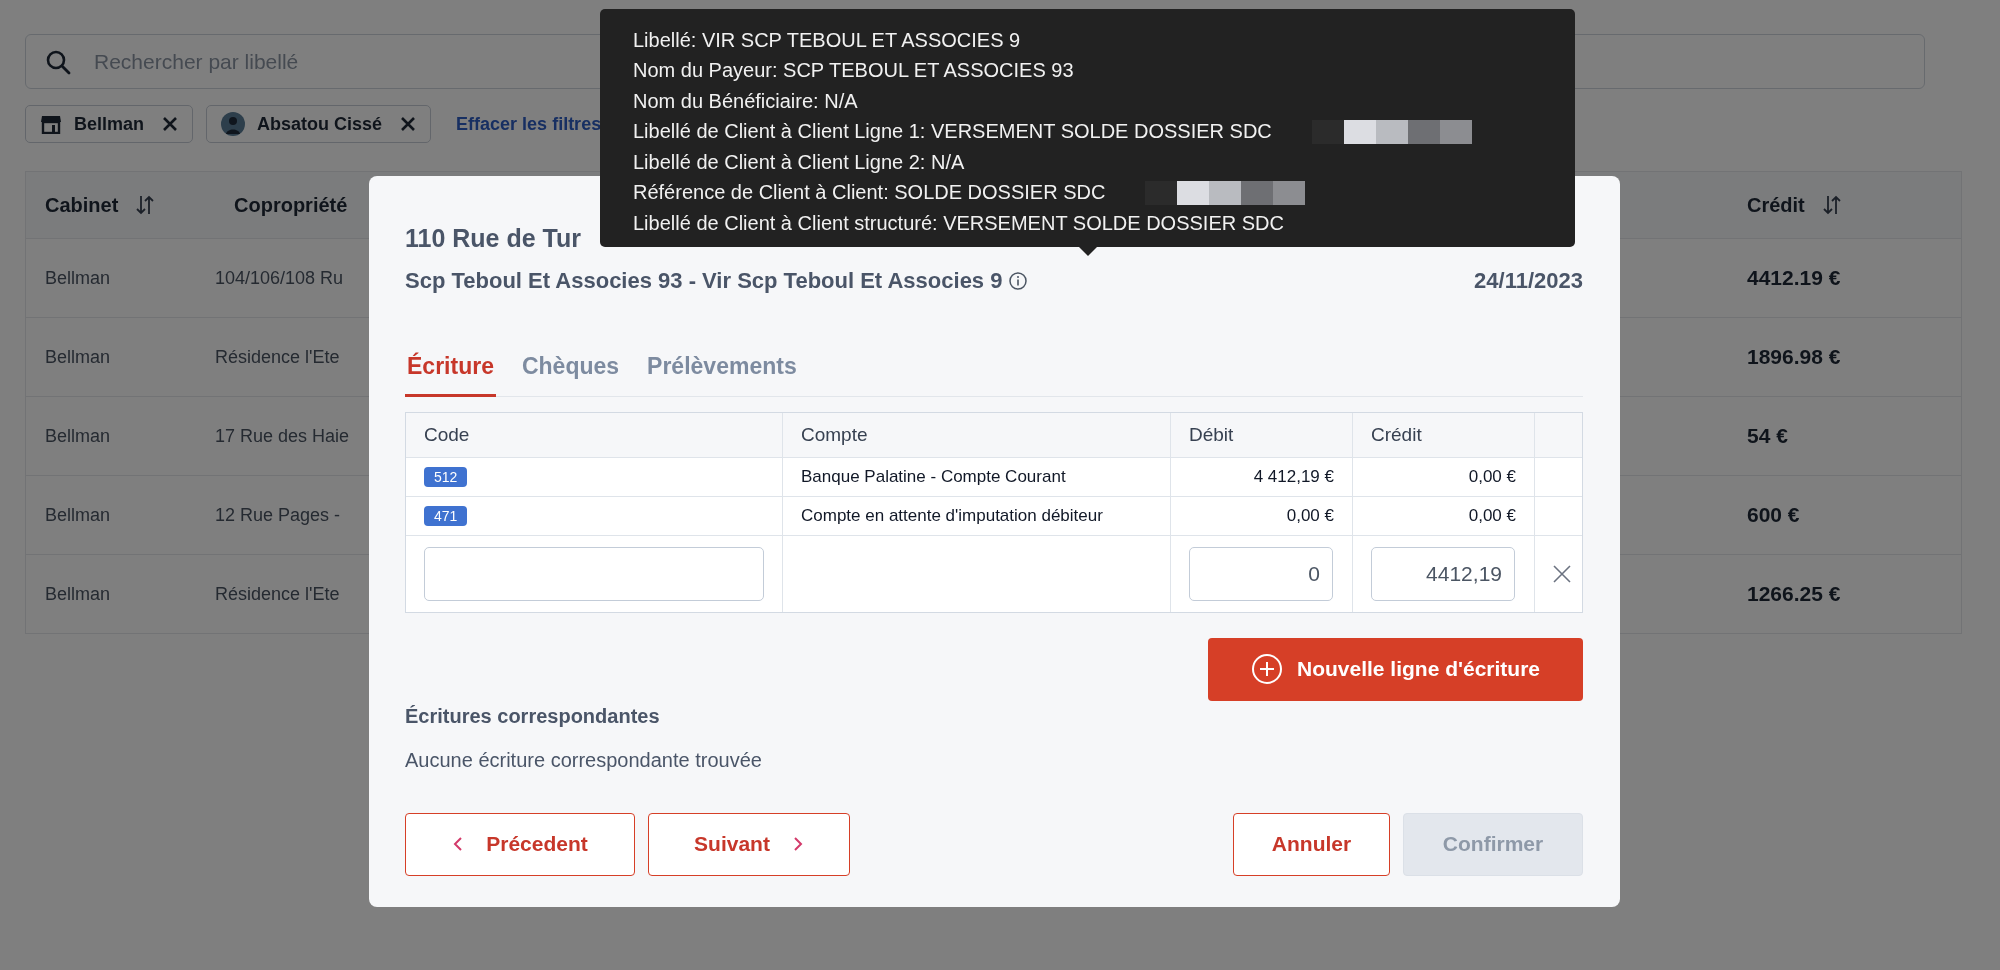 Image resolution: width=2000 pixels, height=970 pixels. What do you see at coordinates (278, 515) in the screenshot?
I see `table-cell: 12 Rue Pages -` at bounding box center [278, 515].